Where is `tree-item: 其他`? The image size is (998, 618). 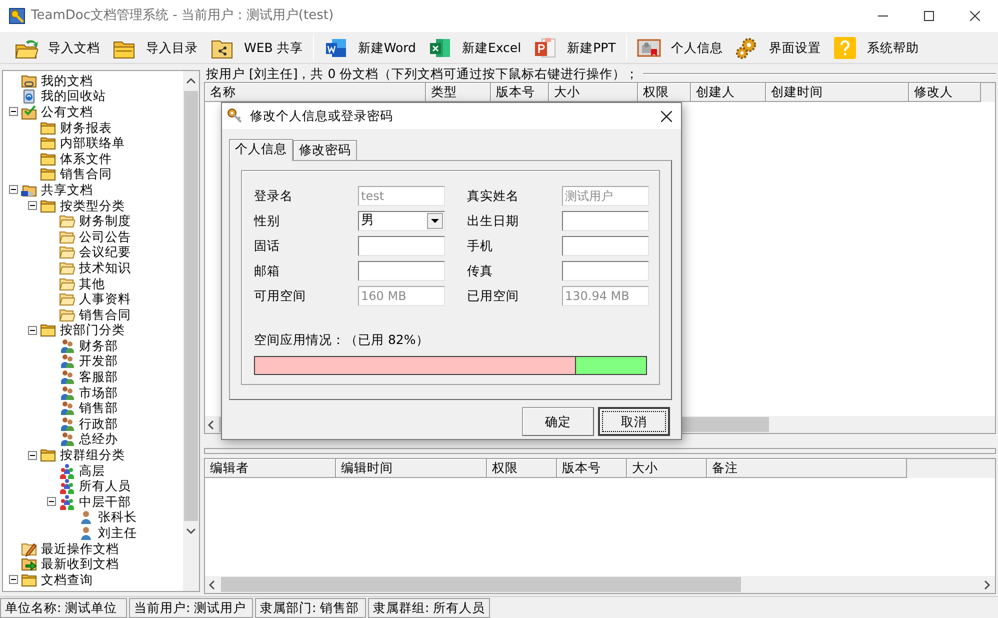
tree-item: 其他 is located at coordinates (92, 284).